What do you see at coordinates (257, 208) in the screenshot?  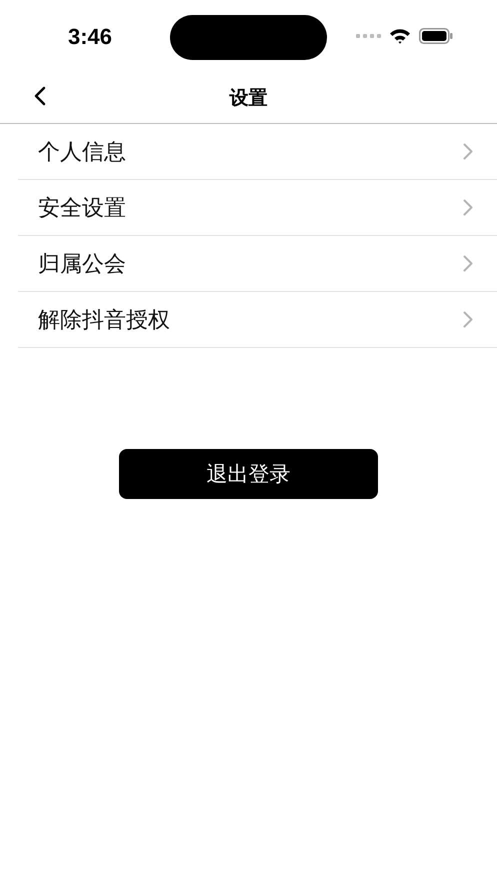 I see `settings-item: 安全设置` at bounding box center [257, 208].